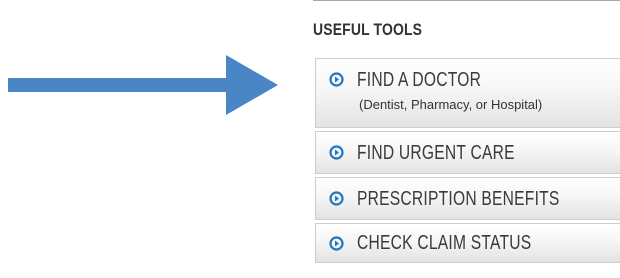  What do you see at coordinates (451, 104) in the screenshot?
I see `find-a-doctor-sublabel: (Dentist, Pharmacy, or Hospital)` at bounding box center [451, 104].